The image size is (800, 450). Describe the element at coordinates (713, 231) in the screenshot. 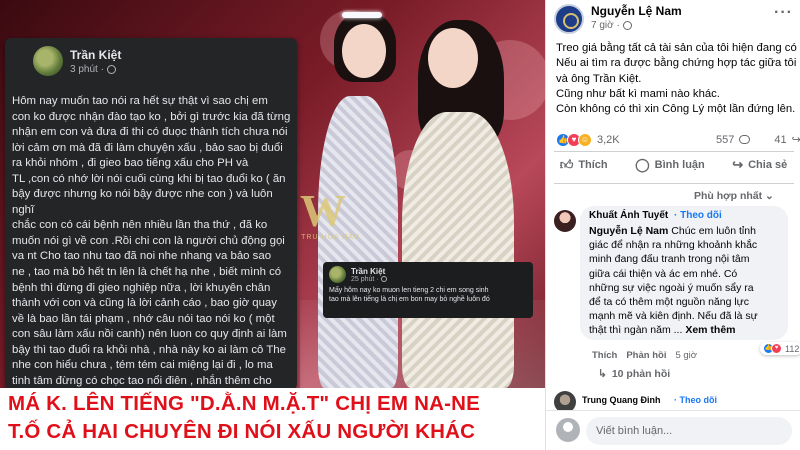

I see `text-line: Chúc em luôn tỉnh` at that location.